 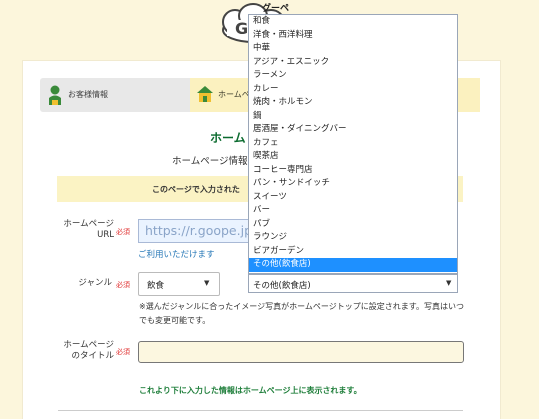 What do you see at coordinates (88, 224) in the screenshot?
I see `url-label-line1: ホームページ` at bounding box center [88, 224].